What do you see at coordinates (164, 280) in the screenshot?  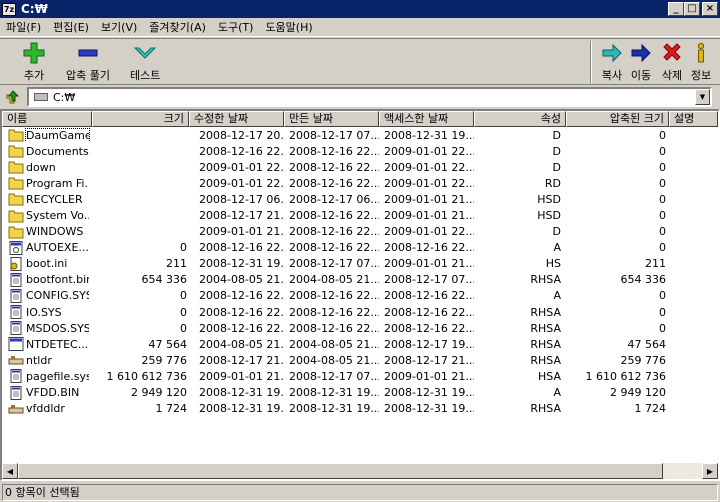 I see `size-cell: 654 336` at bounding box center [164, 280].